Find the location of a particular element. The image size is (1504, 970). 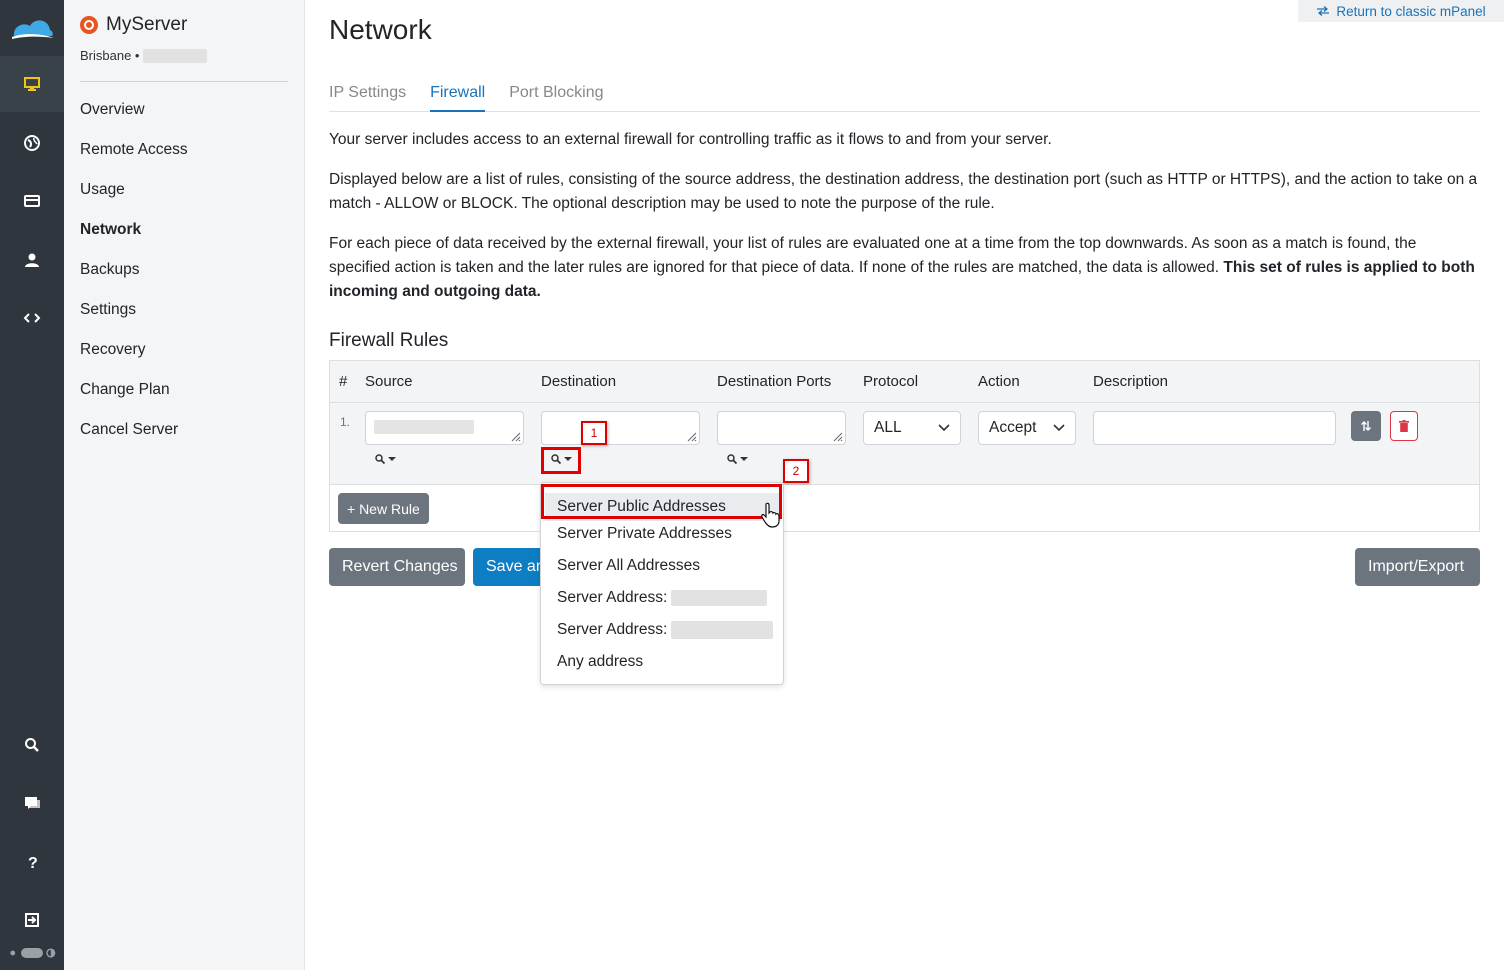

source-input is located at coordinates (444, 428).